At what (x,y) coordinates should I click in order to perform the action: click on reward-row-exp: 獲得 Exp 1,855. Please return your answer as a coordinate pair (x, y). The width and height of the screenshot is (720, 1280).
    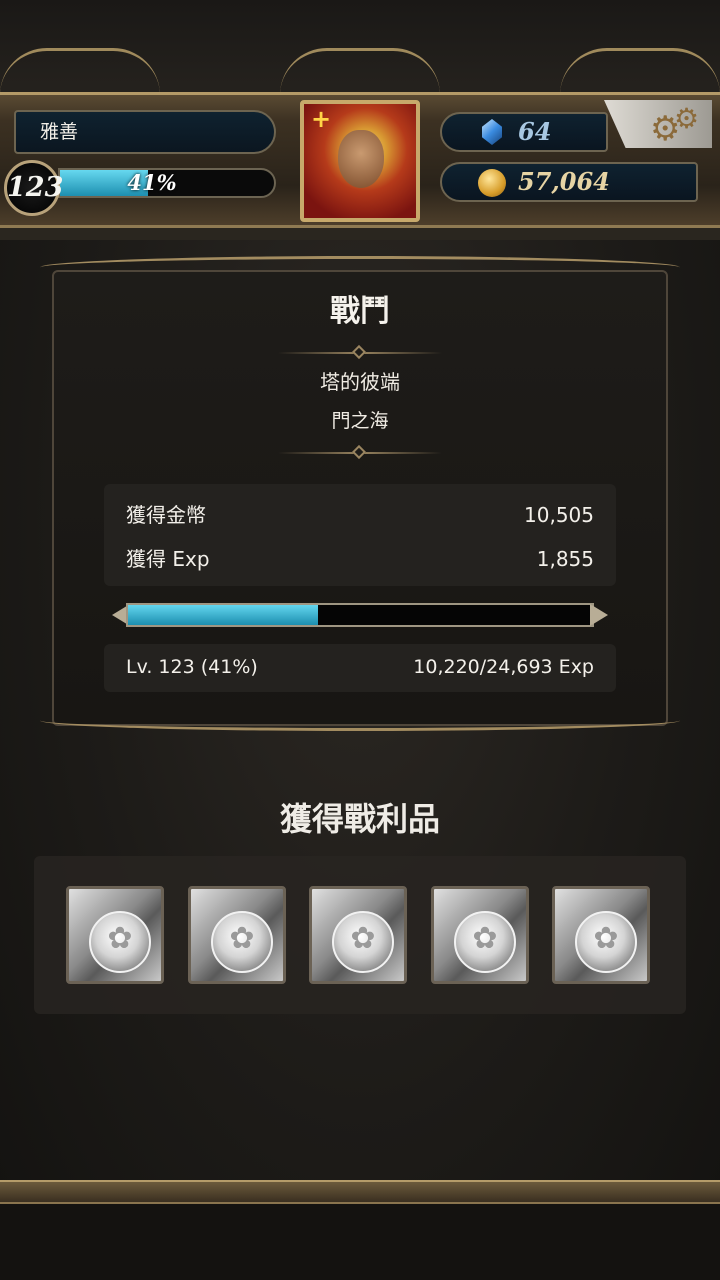
    Looking at the image, I should click on (360, 559).